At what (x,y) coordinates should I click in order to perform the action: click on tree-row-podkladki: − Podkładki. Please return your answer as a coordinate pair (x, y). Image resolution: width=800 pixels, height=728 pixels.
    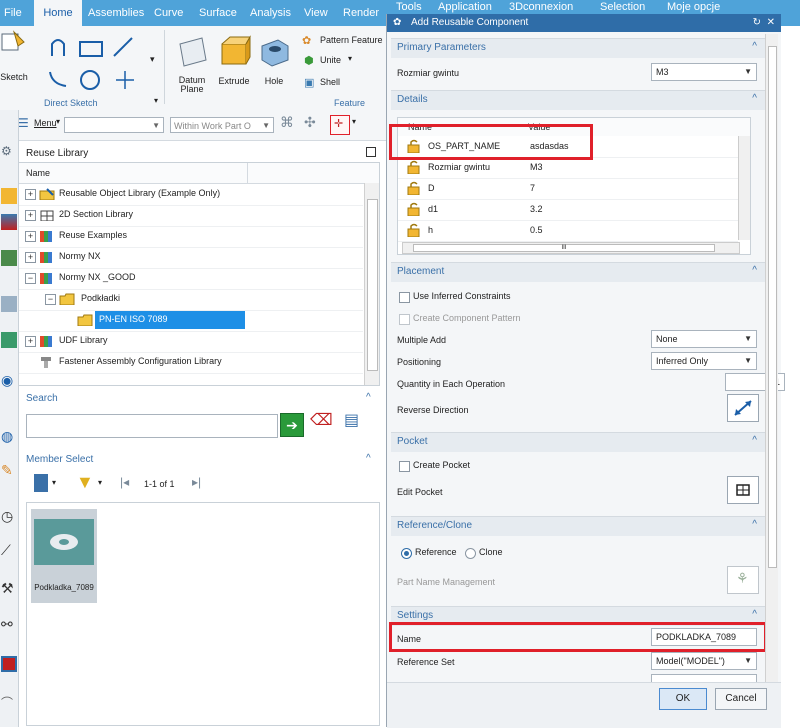
    Looking at the image, I should click on (191, 300).